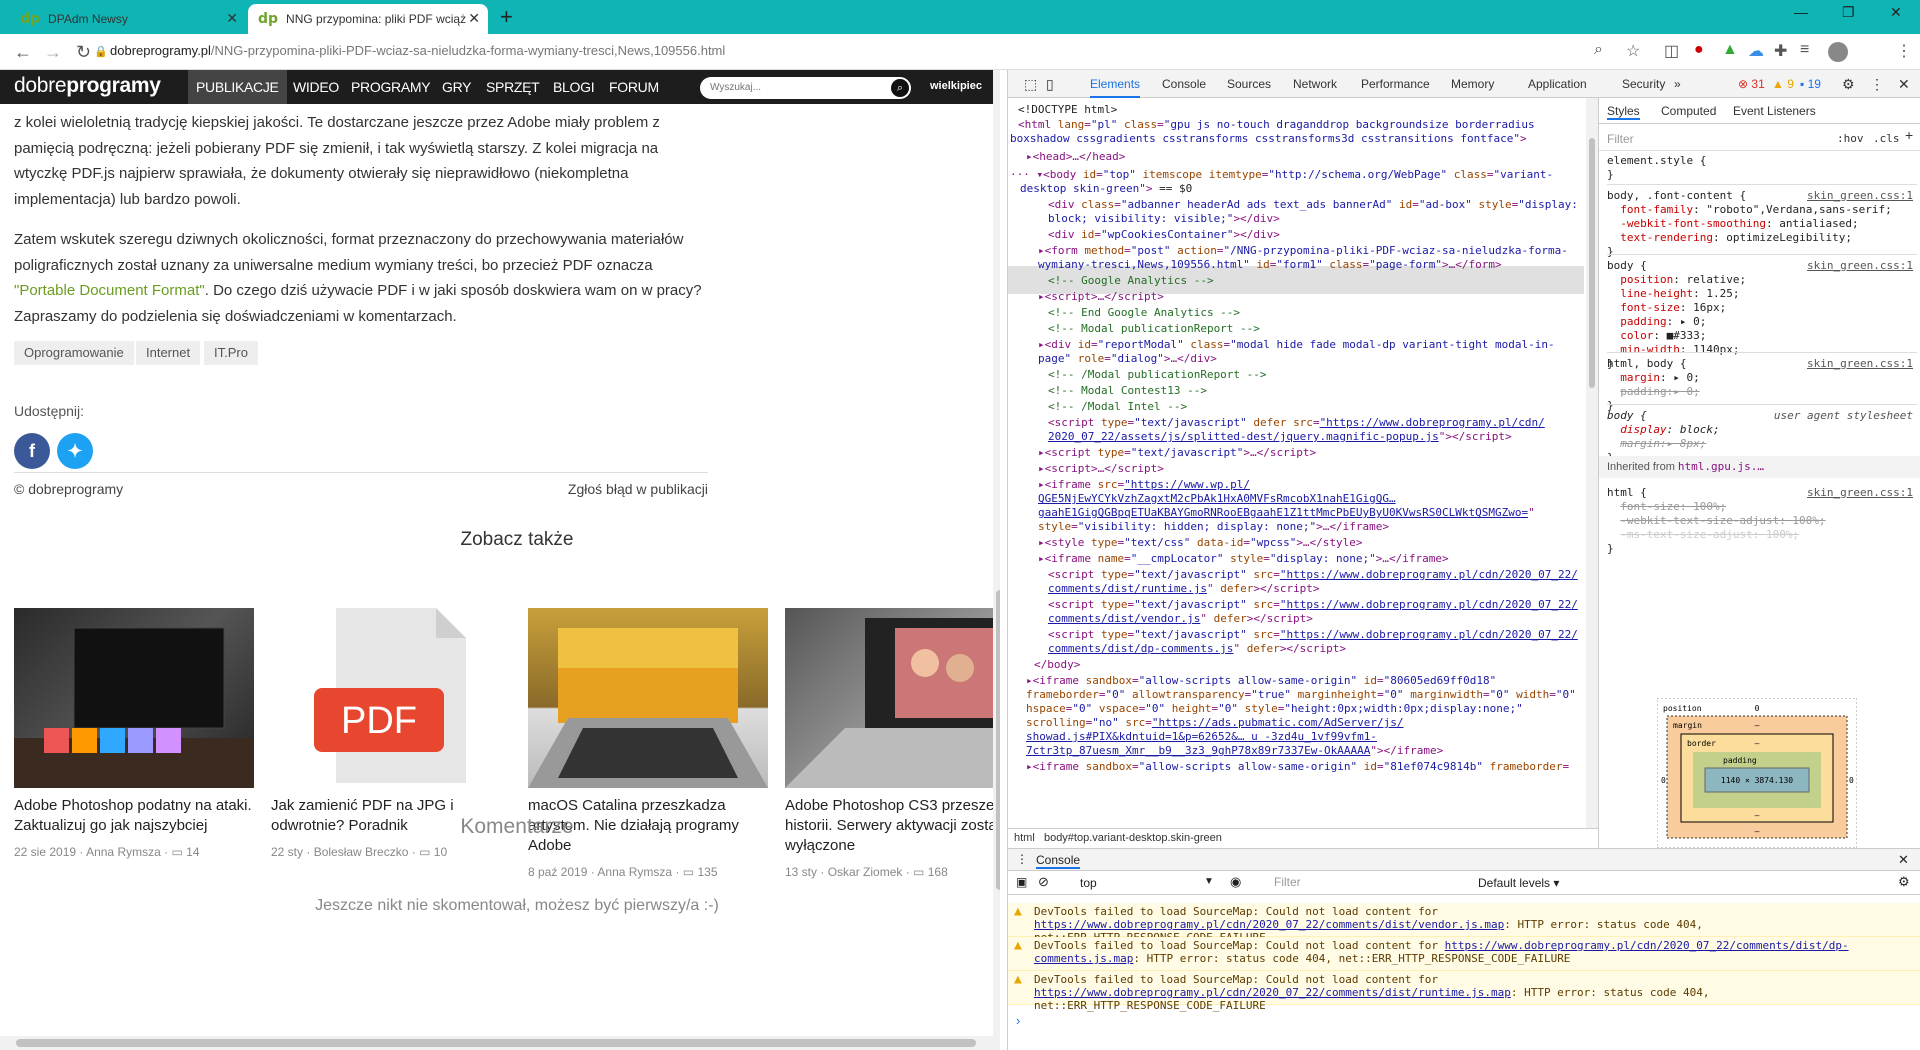 The width and height of the screenshot is (1920, 1050). I want to click on macbook-thumbnail, so click(648, 698).